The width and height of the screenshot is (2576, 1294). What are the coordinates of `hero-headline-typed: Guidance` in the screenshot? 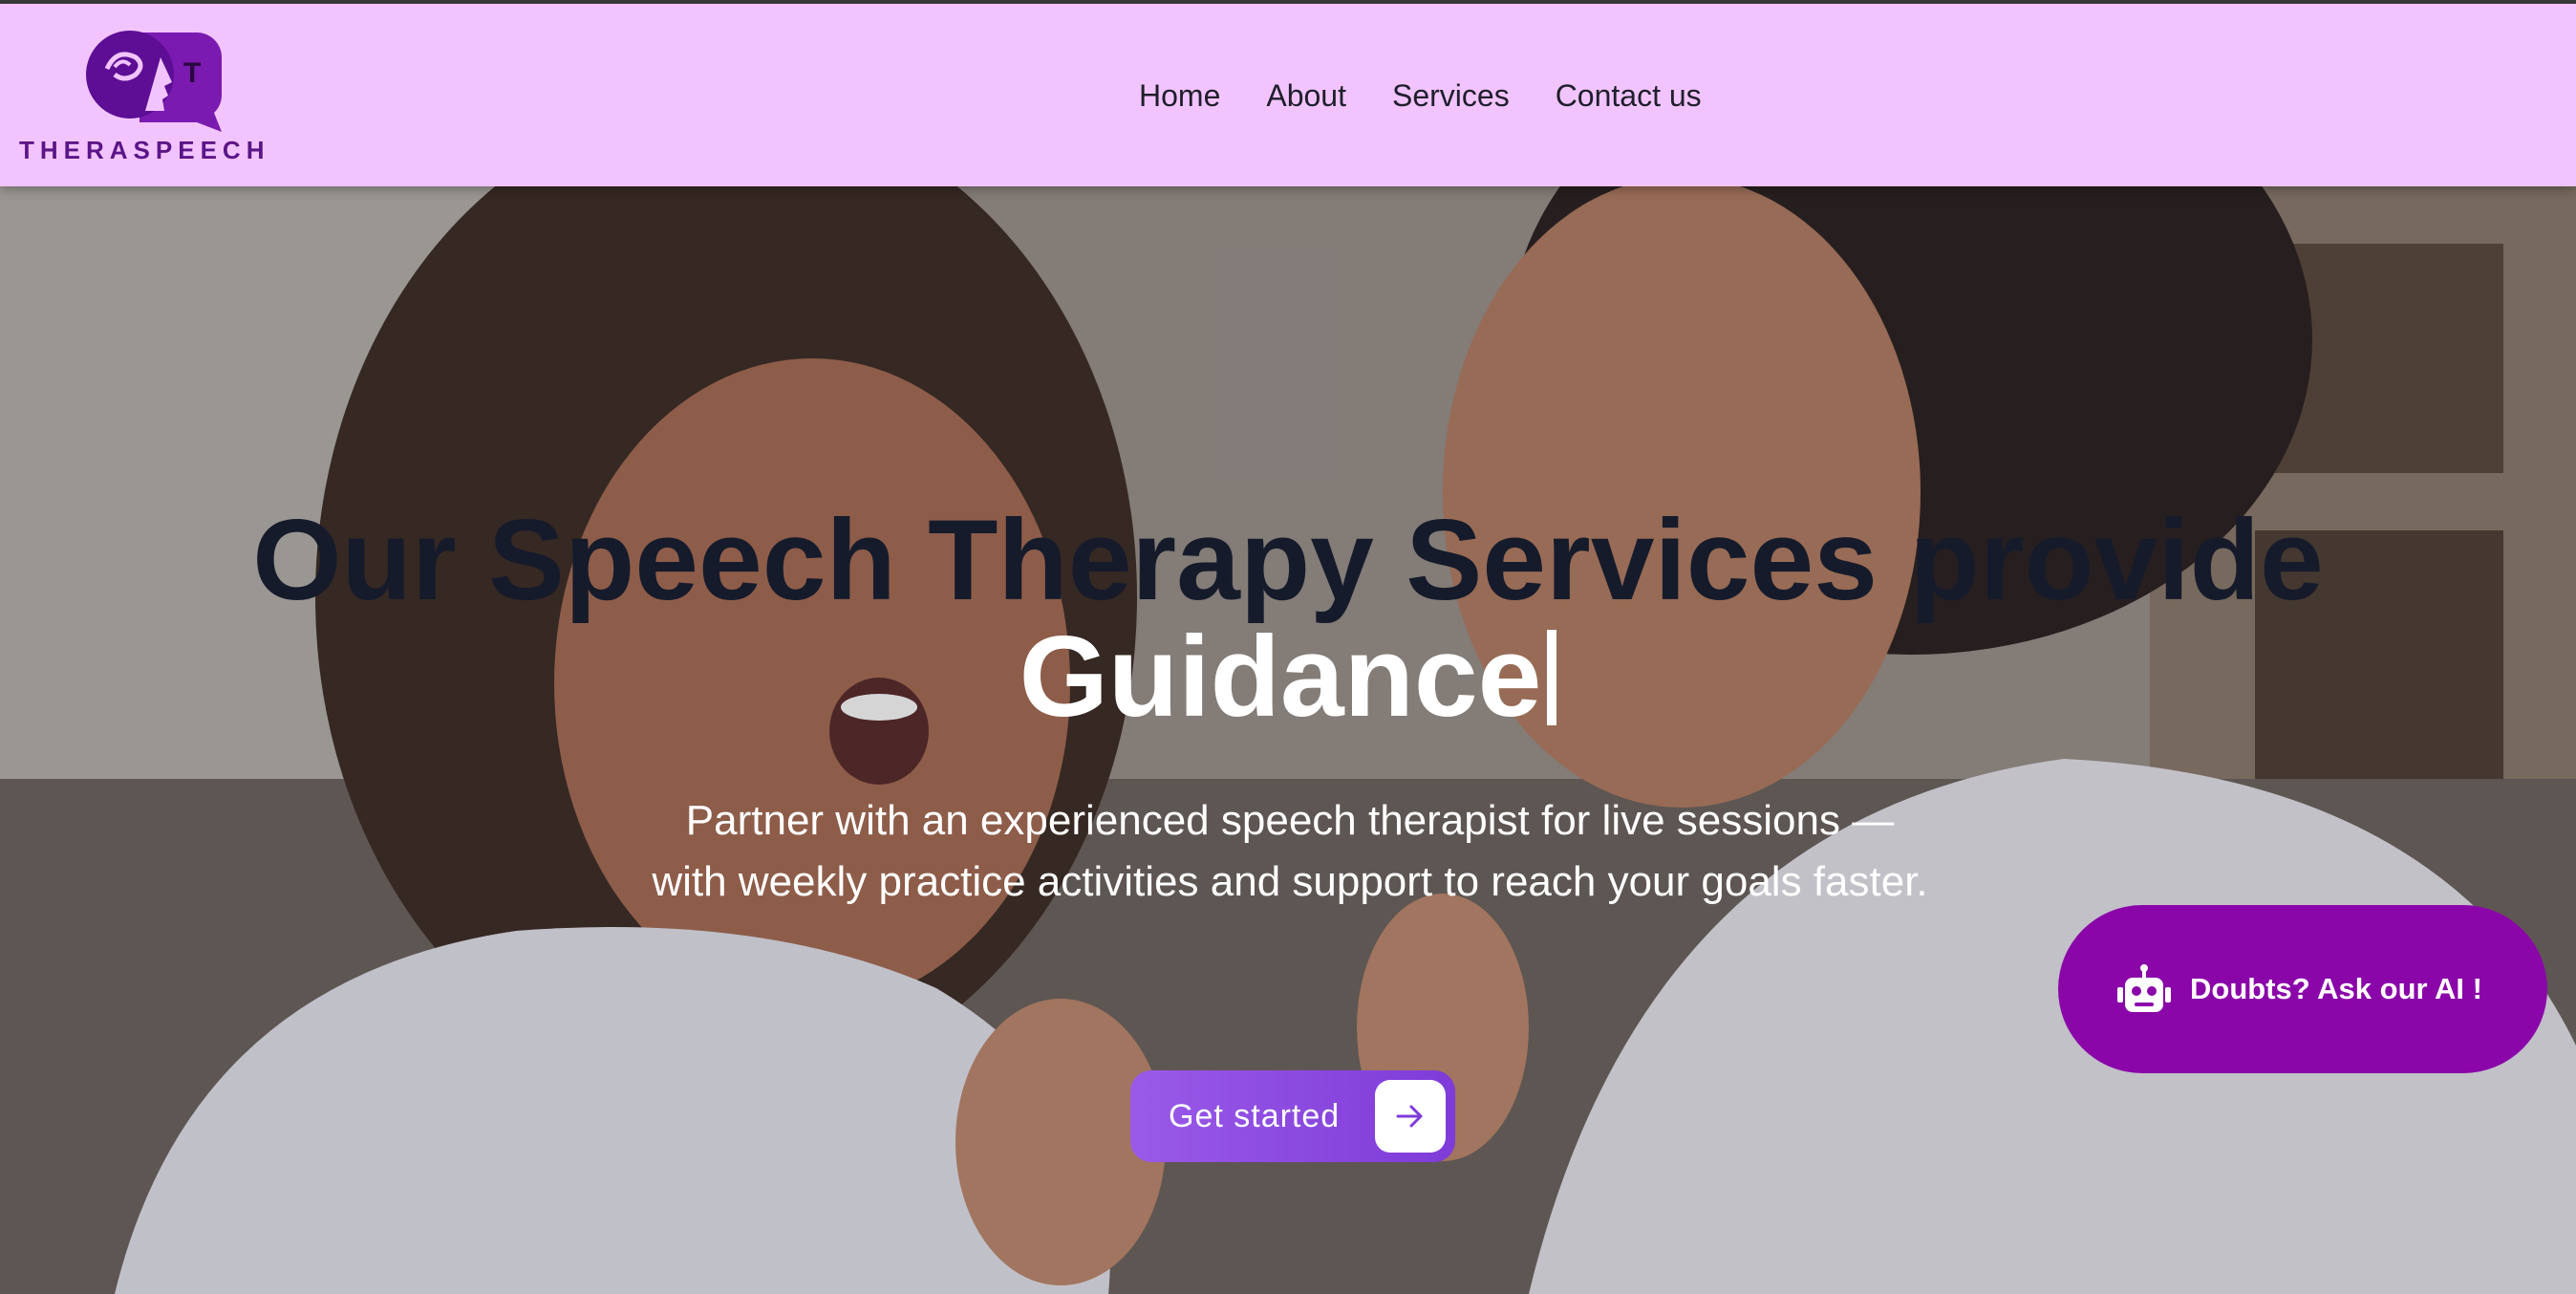 It's located at (1288, 676).